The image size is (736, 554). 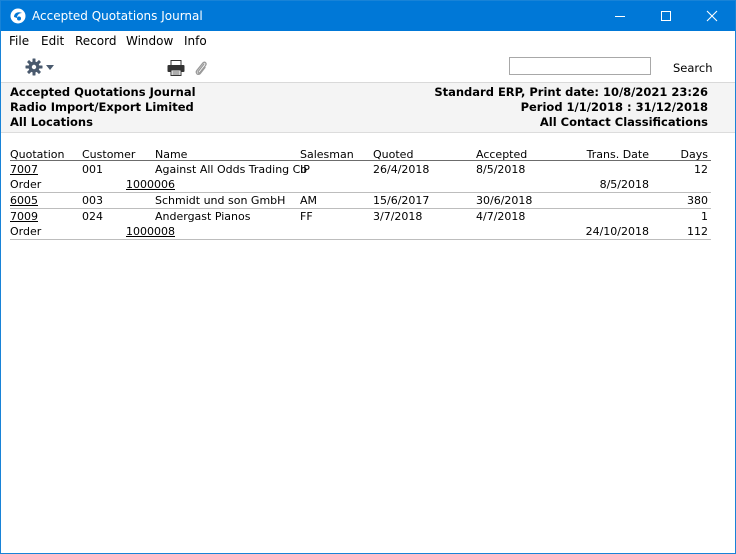 I want to click on trans-date: 24/10/2018, so click(x=617, y=231).